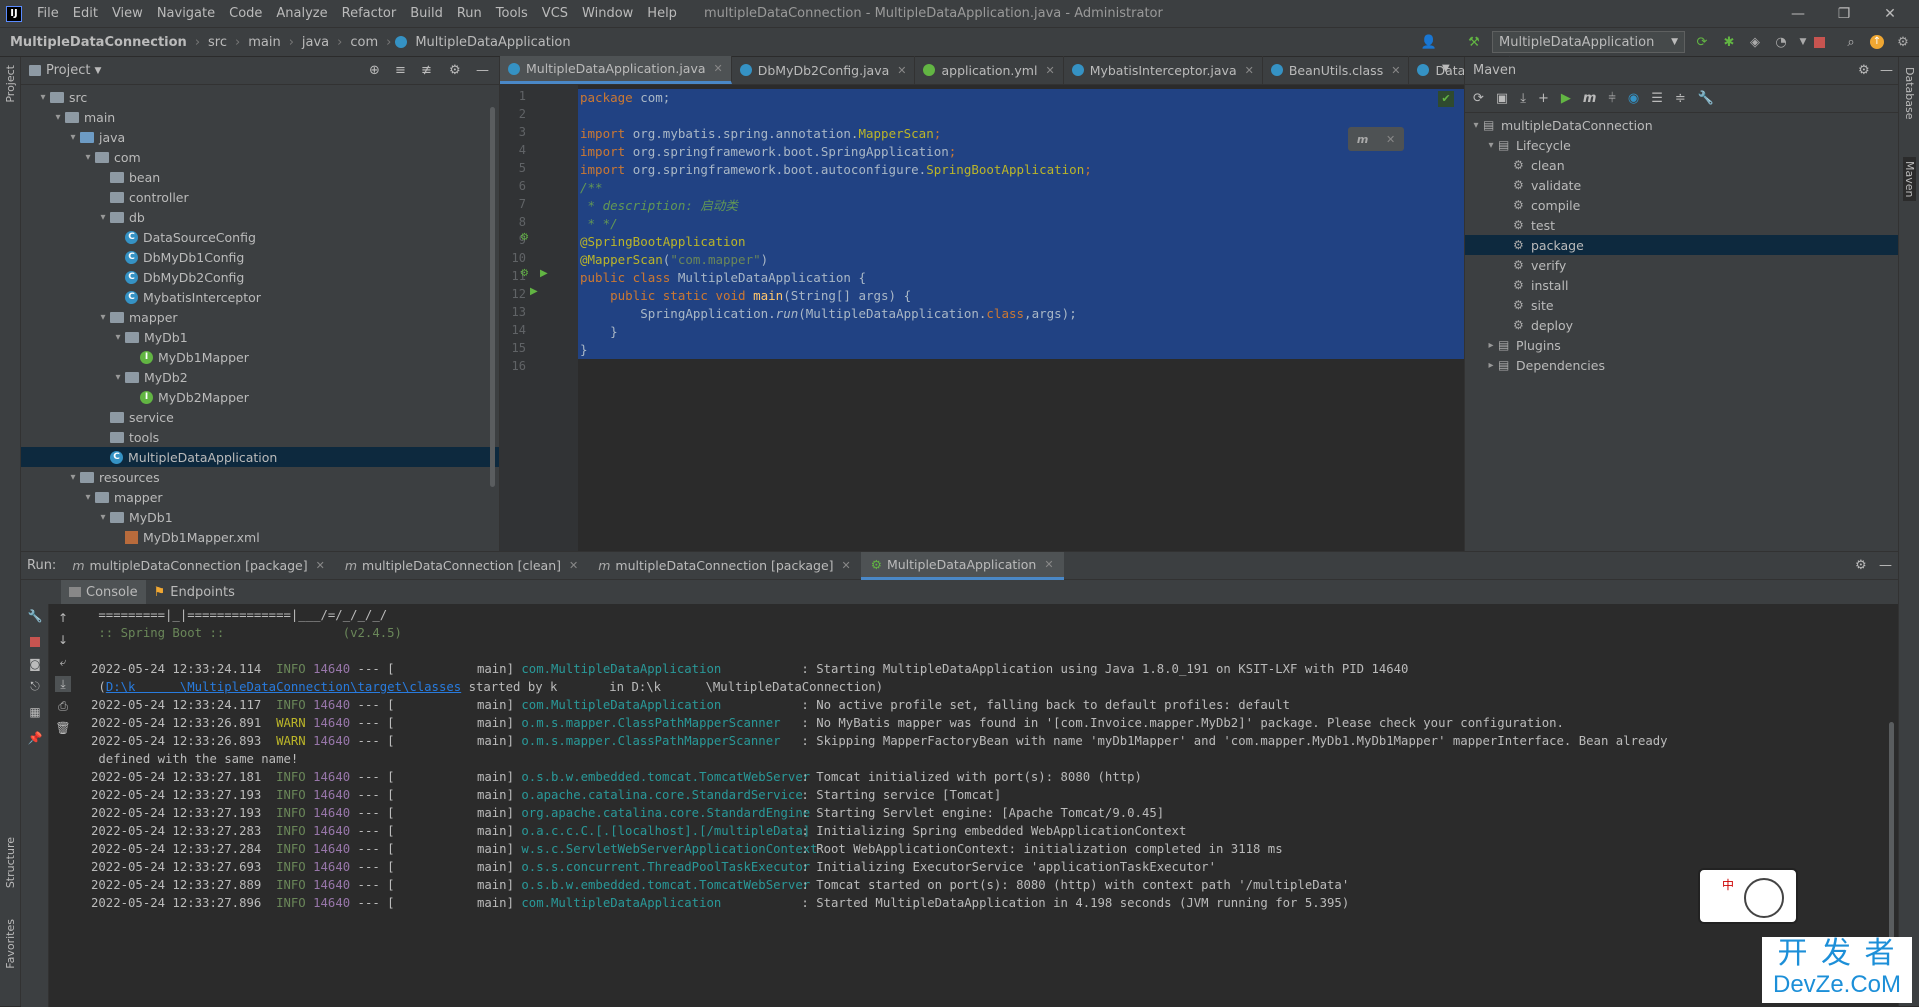 The height and width of the screenshot is (1007, 1919). What do you see at coordinates (1681, 125) in the screenshot?
I see `maven-tree-item: ▾ ▤ multipleDataConnection` at bounding box center [1681, 125].